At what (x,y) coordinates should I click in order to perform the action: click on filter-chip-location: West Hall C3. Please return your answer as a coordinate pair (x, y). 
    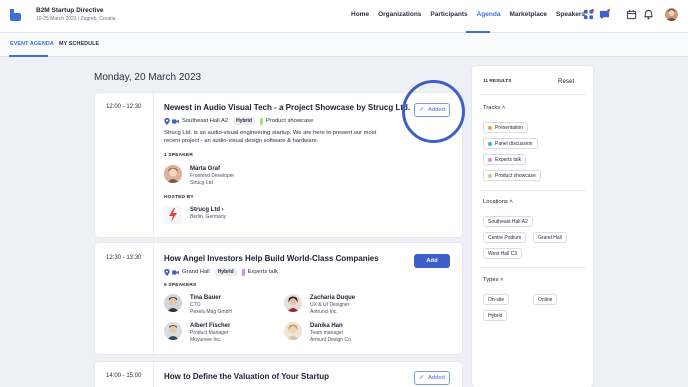
    Looking at the image, I should click on (503, 253).